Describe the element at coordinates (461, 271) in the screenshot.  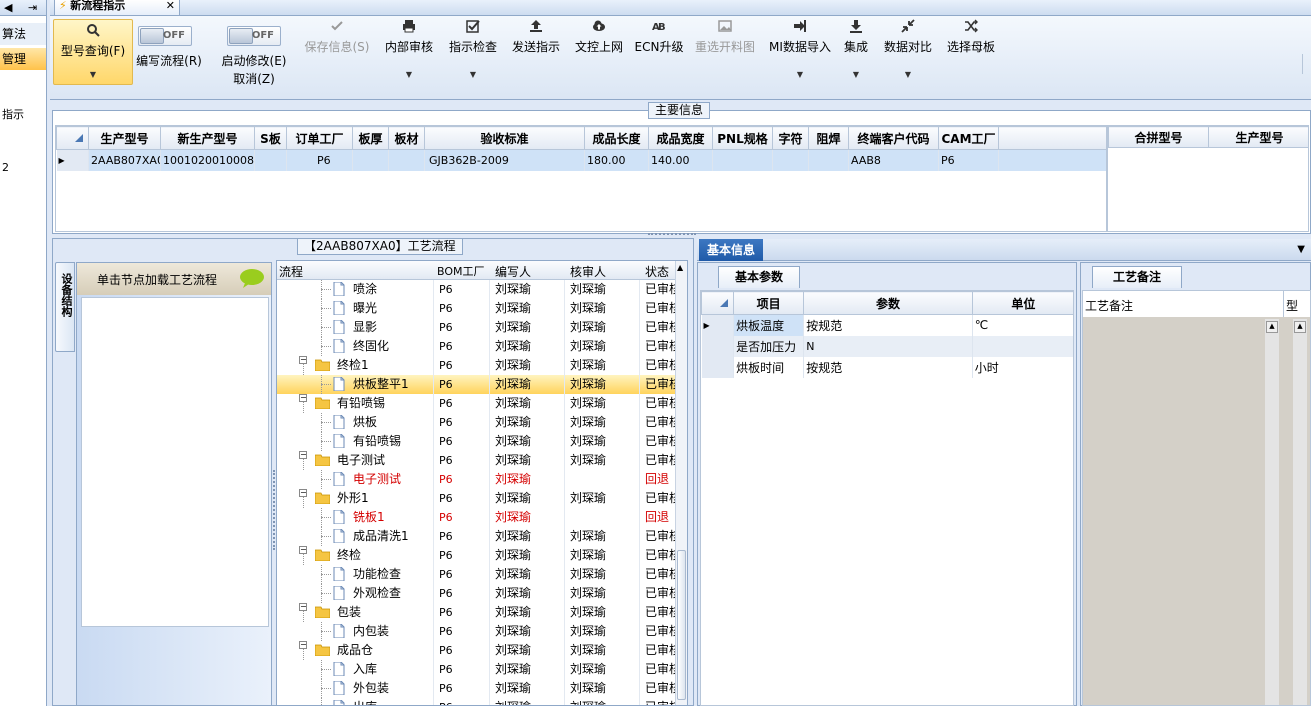
I see `col-bom-factory: BOM工厂` at that location.